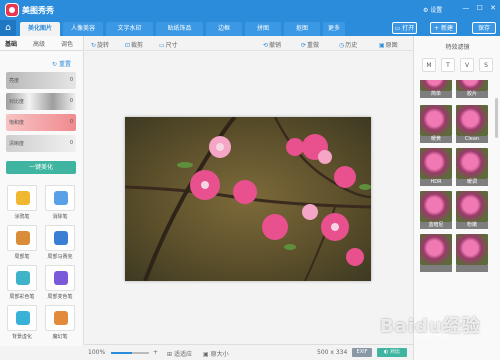 This screenshot has height=360, width=500. I want to click on tab-more: 更多, so click(334, 29).